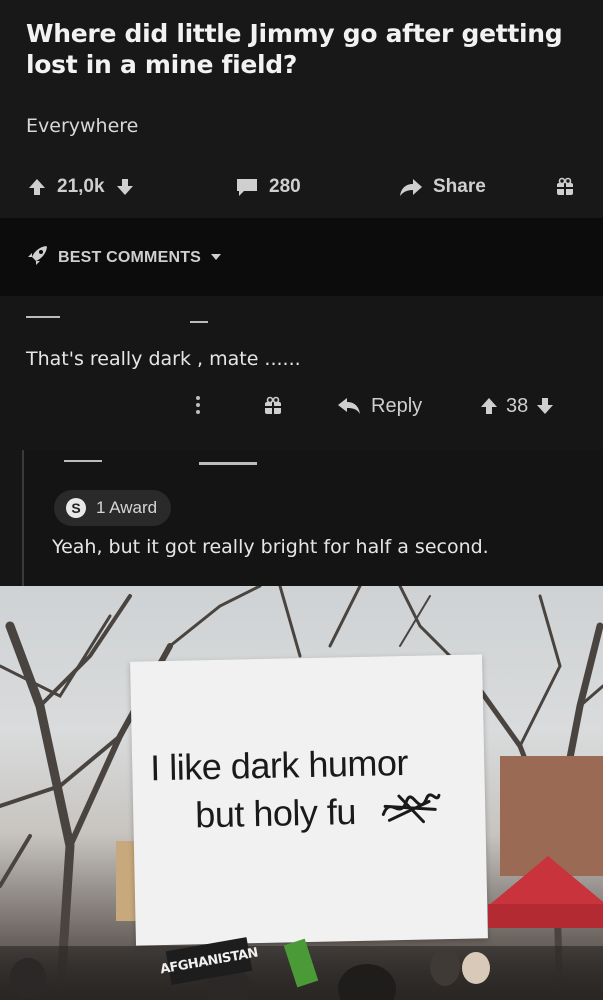  What do you see at coordinates (301, 406) in the screenshot?
I see `comment-action-bar: Reply 38` at bounding box center [301, 406].